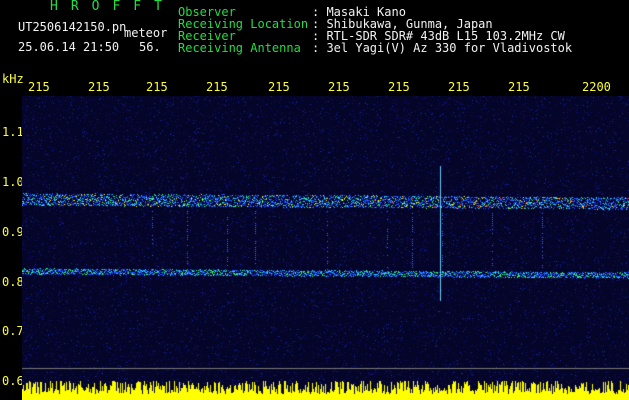 This screenshot has width=629, height=400. I want to click on meteor-label: meteor, so click(146, 33).